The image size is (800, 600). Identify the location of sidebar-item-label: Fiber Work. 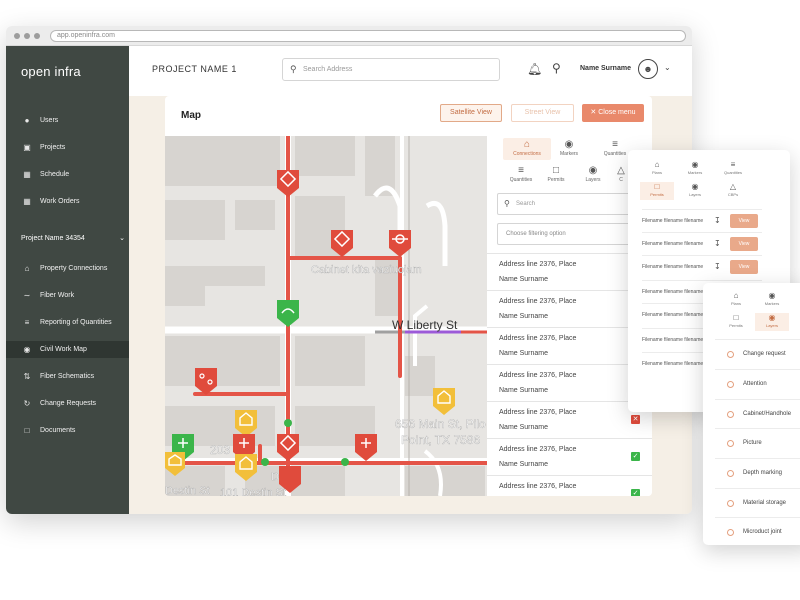
(57, 295).